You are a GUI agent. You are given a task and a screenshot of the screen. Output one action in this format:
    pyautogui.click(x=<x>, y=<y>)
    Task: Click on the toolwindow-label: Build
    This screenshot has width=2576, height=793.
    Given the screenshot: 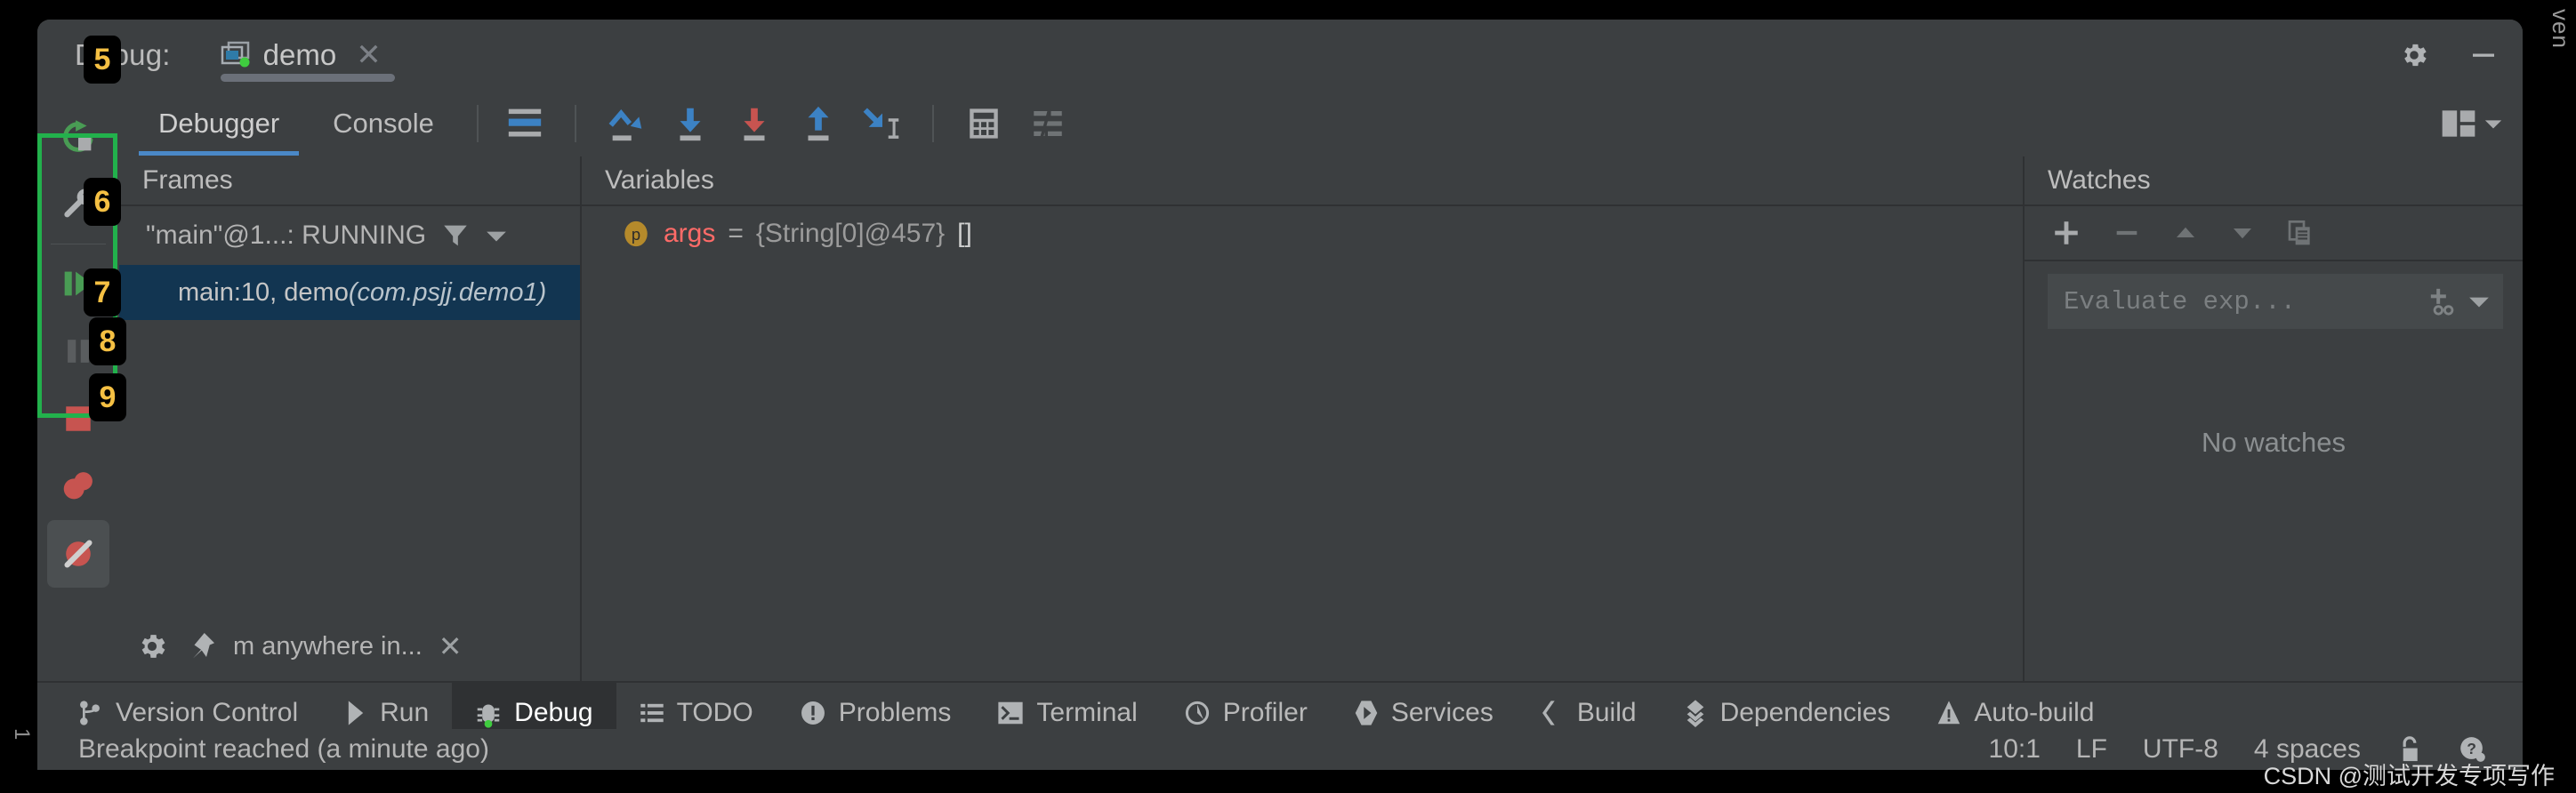 What is the action you would take?
    pyautogui.click(x=1606, y=712)
    